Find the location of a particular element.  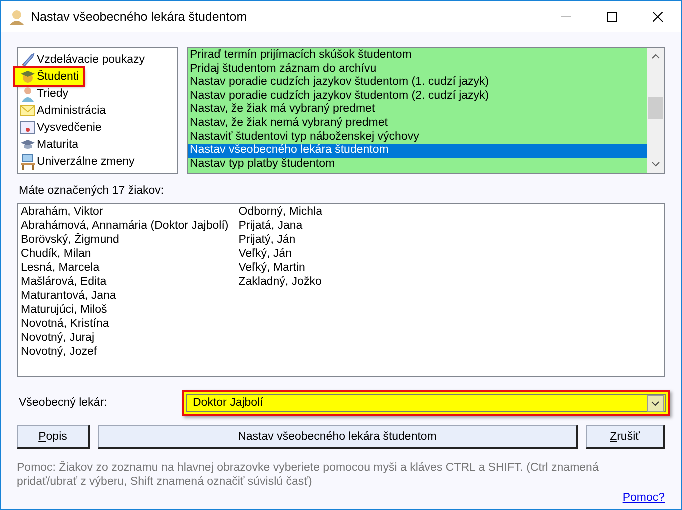

scroll-down-icon is located at coordinates (656, 164).